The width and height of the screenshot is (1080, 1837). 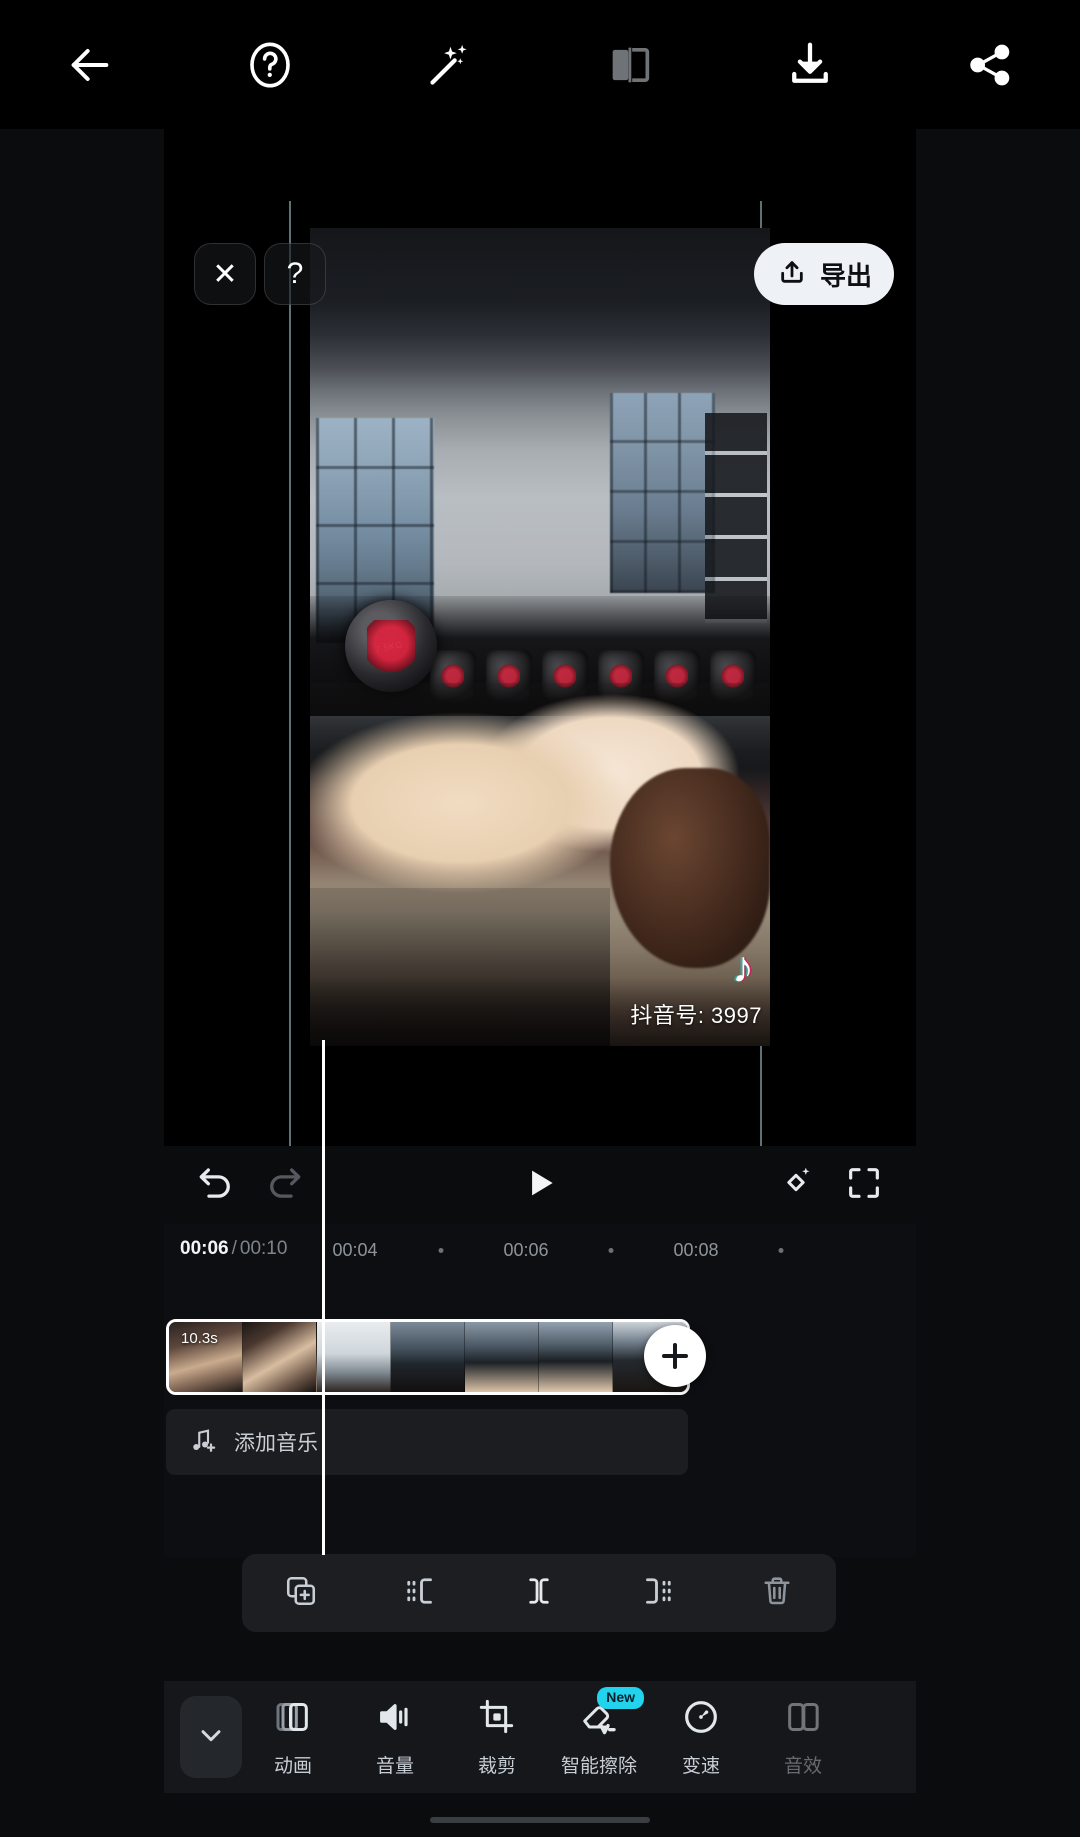 I want to click on split-view-button, so click(x=630, y=64).